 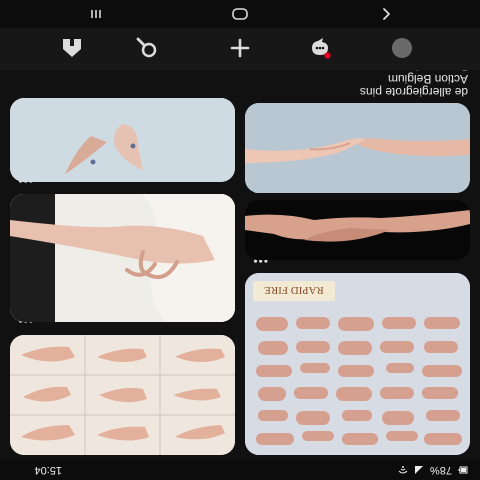 I want to click on bottom-nav, so click(x=240, y=49).